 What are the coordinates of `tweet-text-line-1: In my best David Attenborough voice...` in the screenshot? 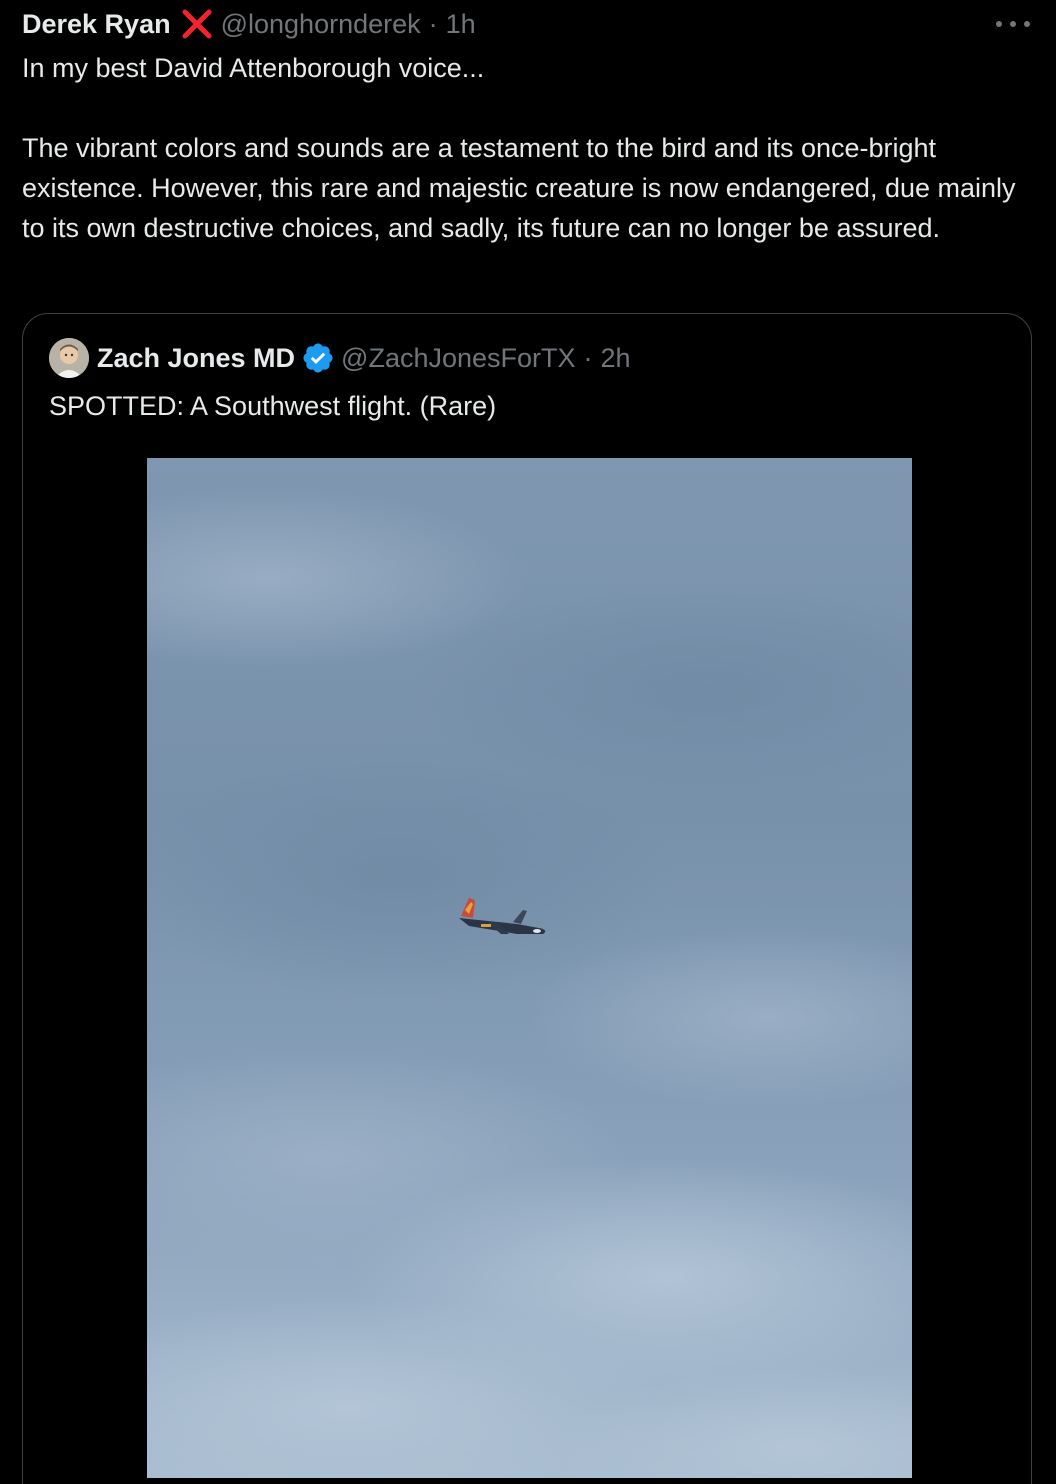 It's located at (253, 68).